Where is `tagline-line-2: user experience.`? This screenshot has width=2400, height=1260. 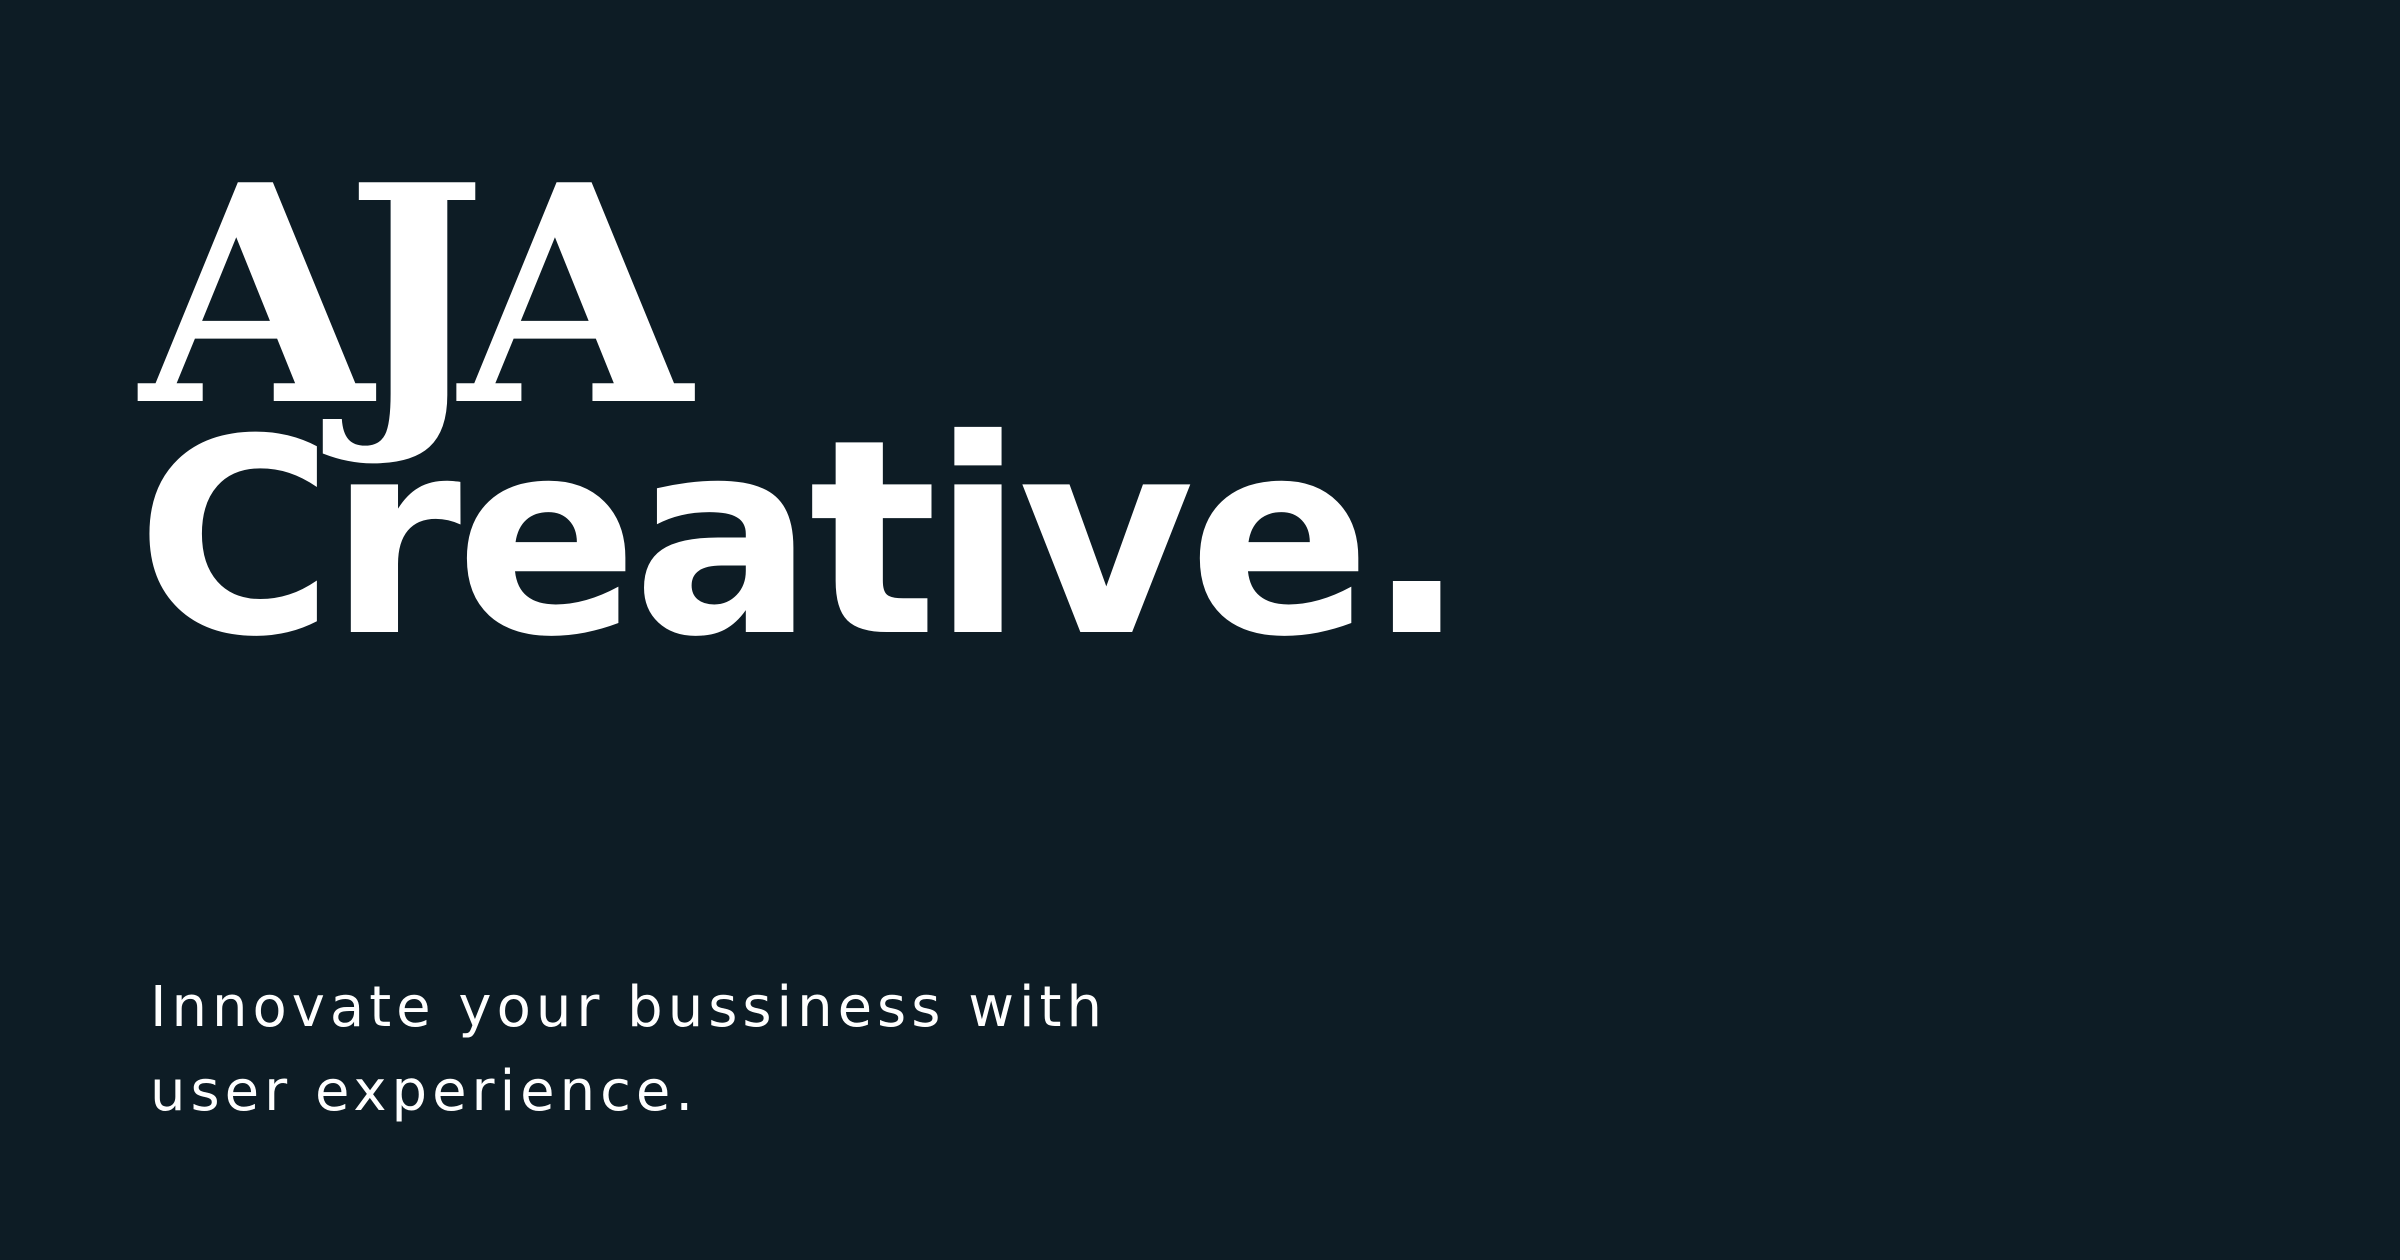 tagline-line-2: user experience. is located at coordinates (424, 1091).